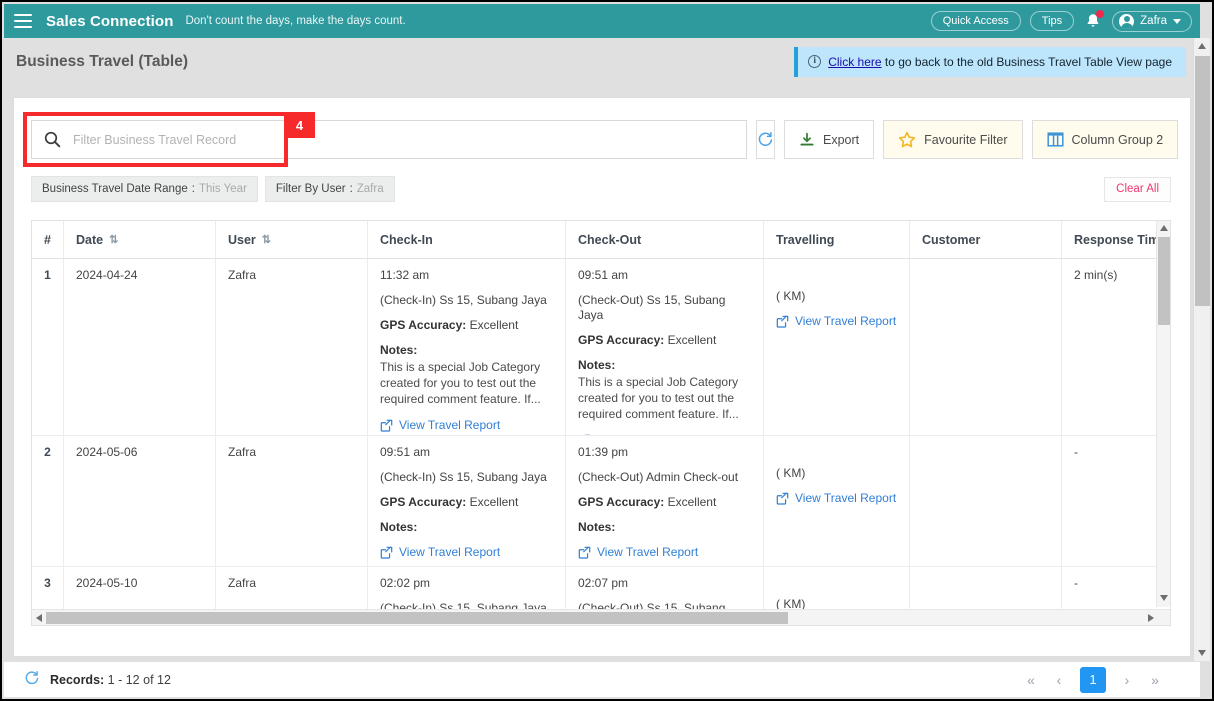 The height and width of the screenshot is (701, 1214). What do you see at coordinates (242, 239) in the screenshot?
I see `column-label: User` at bounding box center [242, 239].